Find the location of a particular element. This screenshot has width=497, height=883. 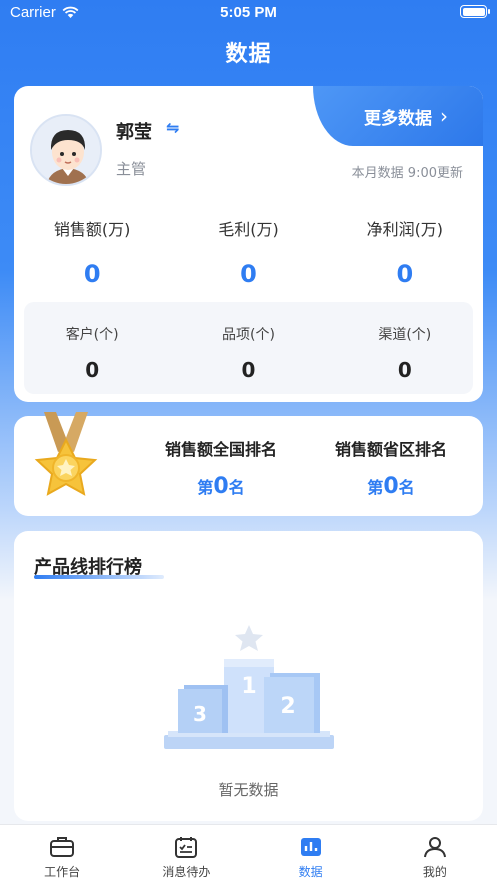

product-line-title: 产品线排行榜 is located at coordinates (88, 567).